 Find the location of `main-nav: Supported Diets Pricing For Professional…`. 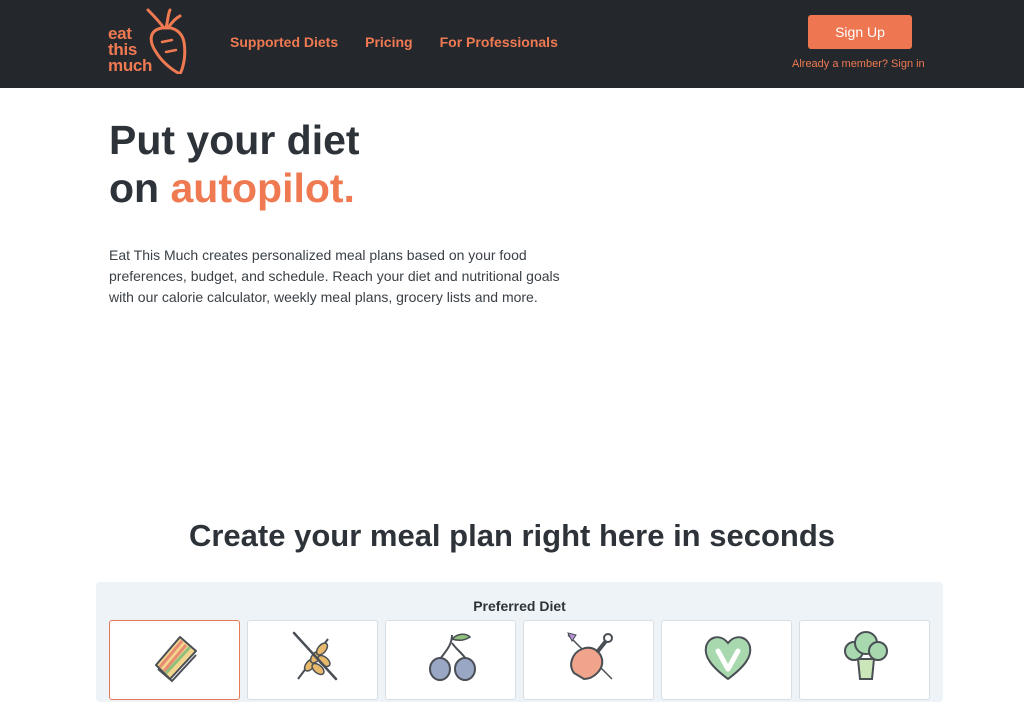

main-nav: Supported Diets Pricing For Professional… is located at coordinates (394, 42).